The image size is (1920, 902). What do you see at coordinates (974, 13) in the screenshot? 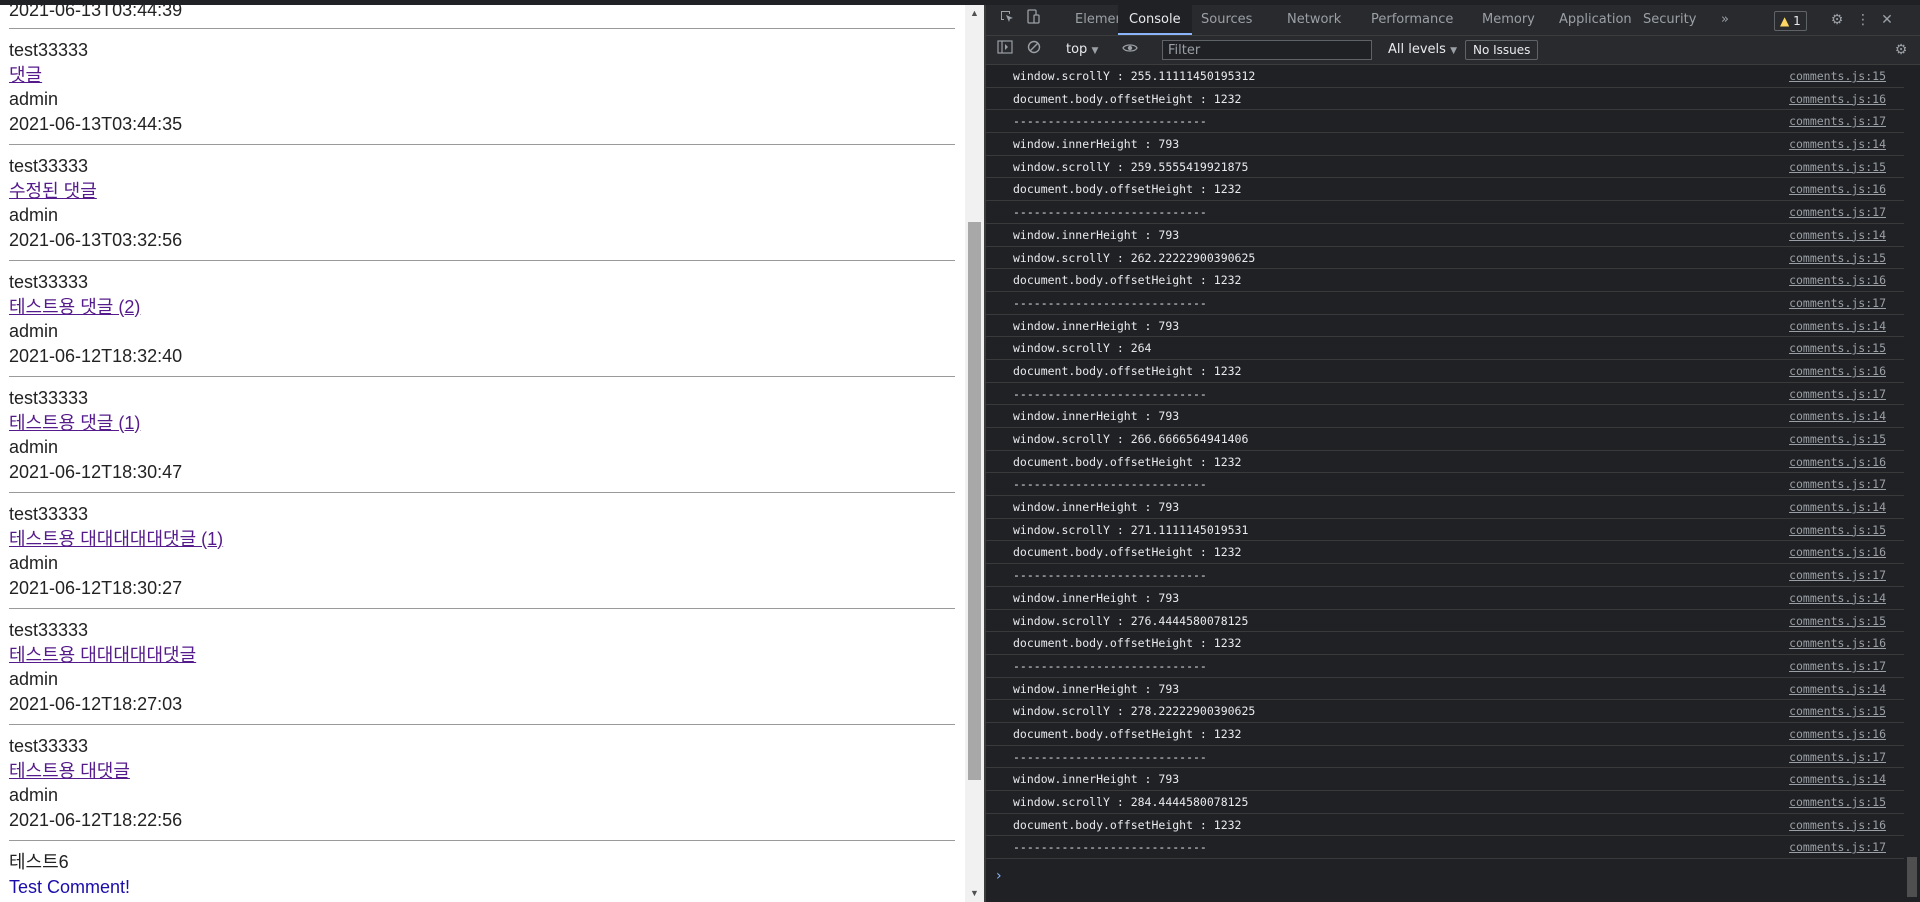
I see `scroll-up-arrow-icon: ▲` at bounding box center [974, 13].